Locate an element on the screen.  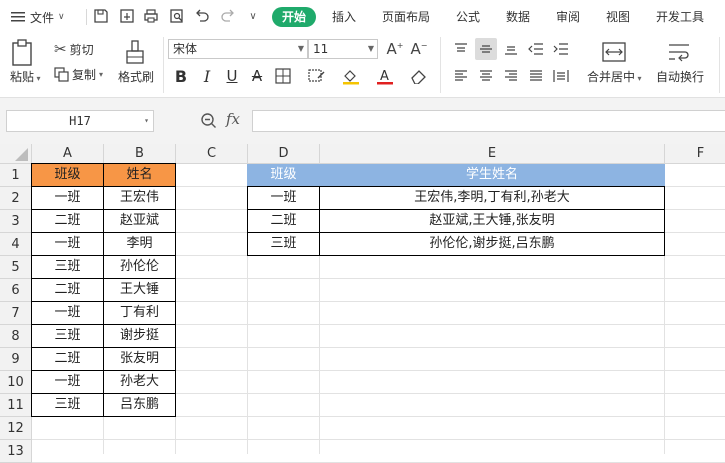
tab-review: 审阅 is located at coordinates (568, 17).